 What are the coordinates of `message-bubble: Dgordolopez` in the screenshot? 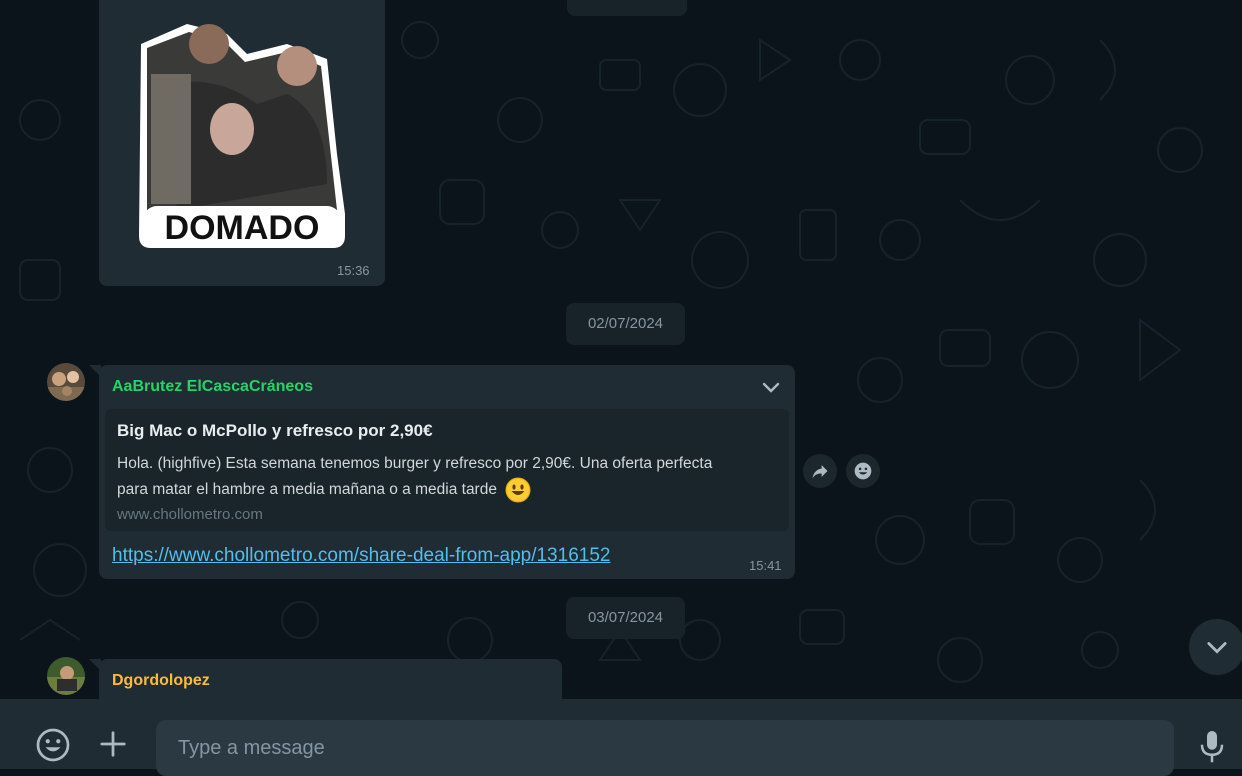 It's located at (330, 679).